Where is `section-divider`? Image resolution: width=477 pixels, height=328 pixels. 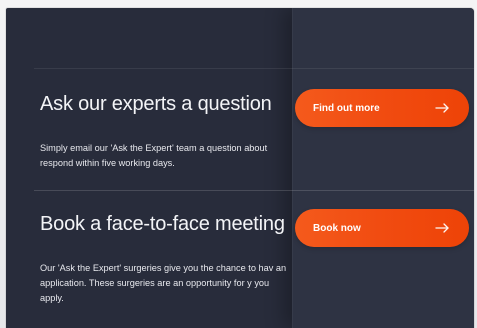 section-divider is located at coordinates (254, 190).